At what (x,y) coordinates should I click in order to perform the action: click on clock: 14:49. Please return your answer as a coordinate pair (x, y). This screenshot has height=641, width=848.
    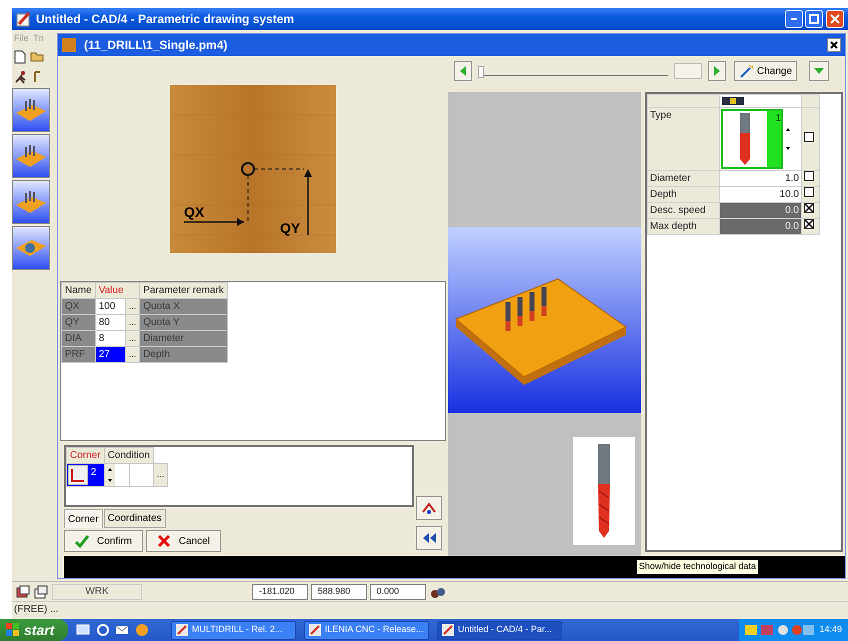
    Looking at the image, I should click on (830, 629).